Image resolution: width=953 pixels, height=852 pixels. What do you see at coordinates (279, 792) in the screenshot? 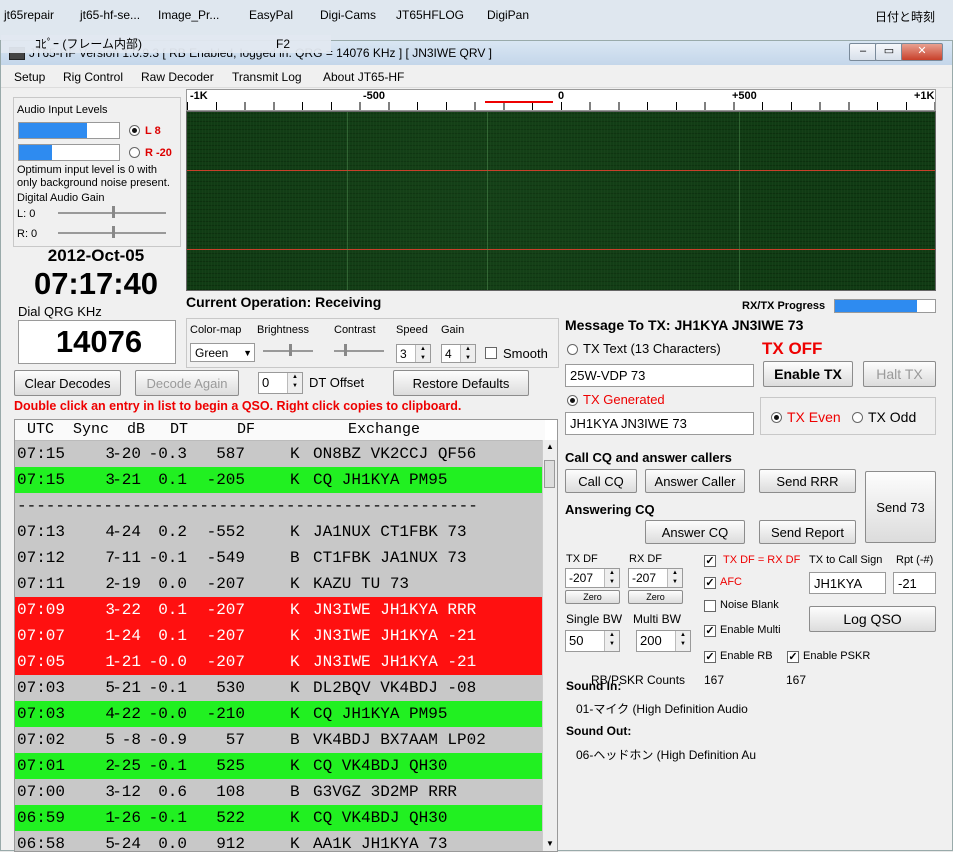
I see `decode-row: 07:00 3 -12 0.6 108 B G3VGZ 3D2MP RRR` at bounding box center [279, 792].